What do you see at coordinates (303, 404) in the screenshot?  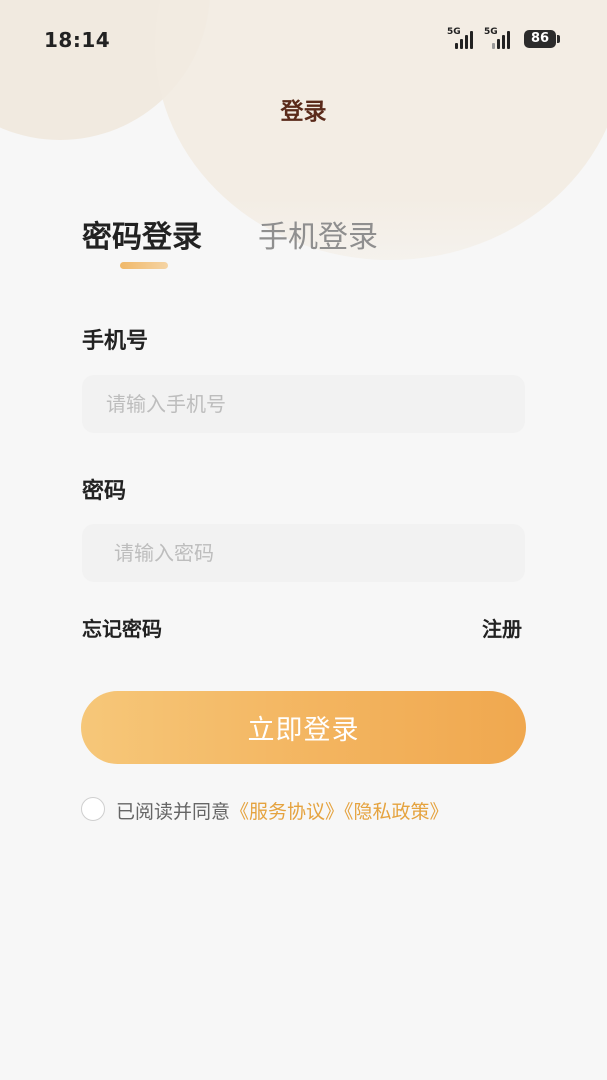 I see `phone-input` at bounding box center [303, 404].